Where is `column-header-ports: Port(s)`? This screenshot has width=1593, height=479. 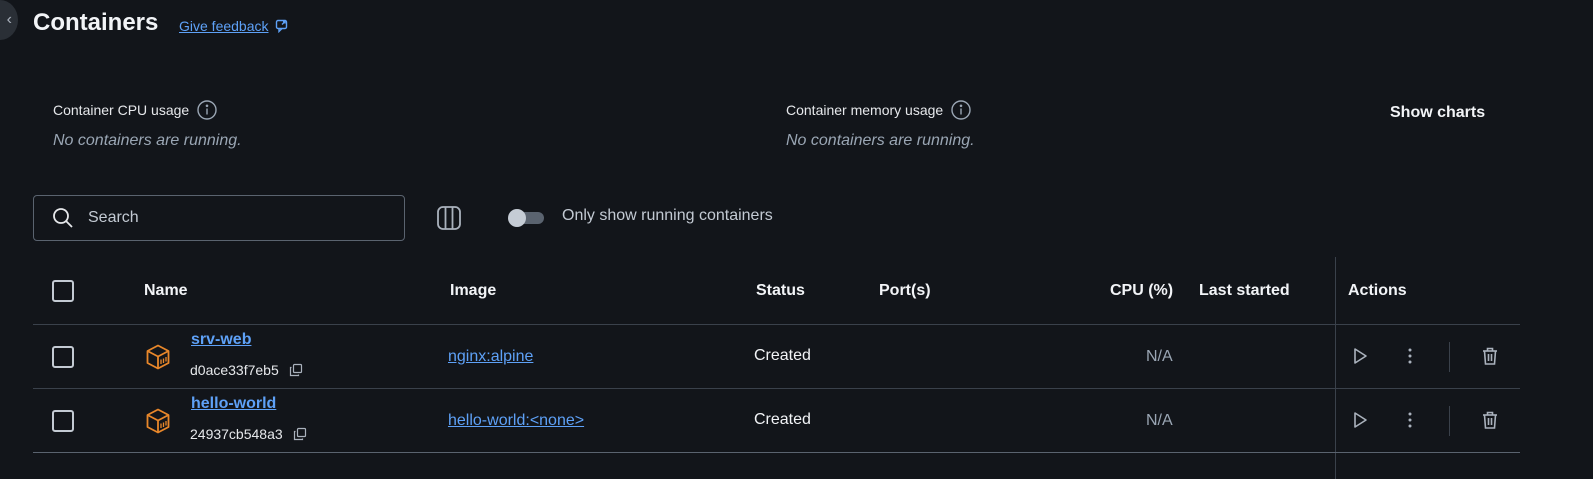 column-header-ports: Port(s) is located at coordinates (905, 291).